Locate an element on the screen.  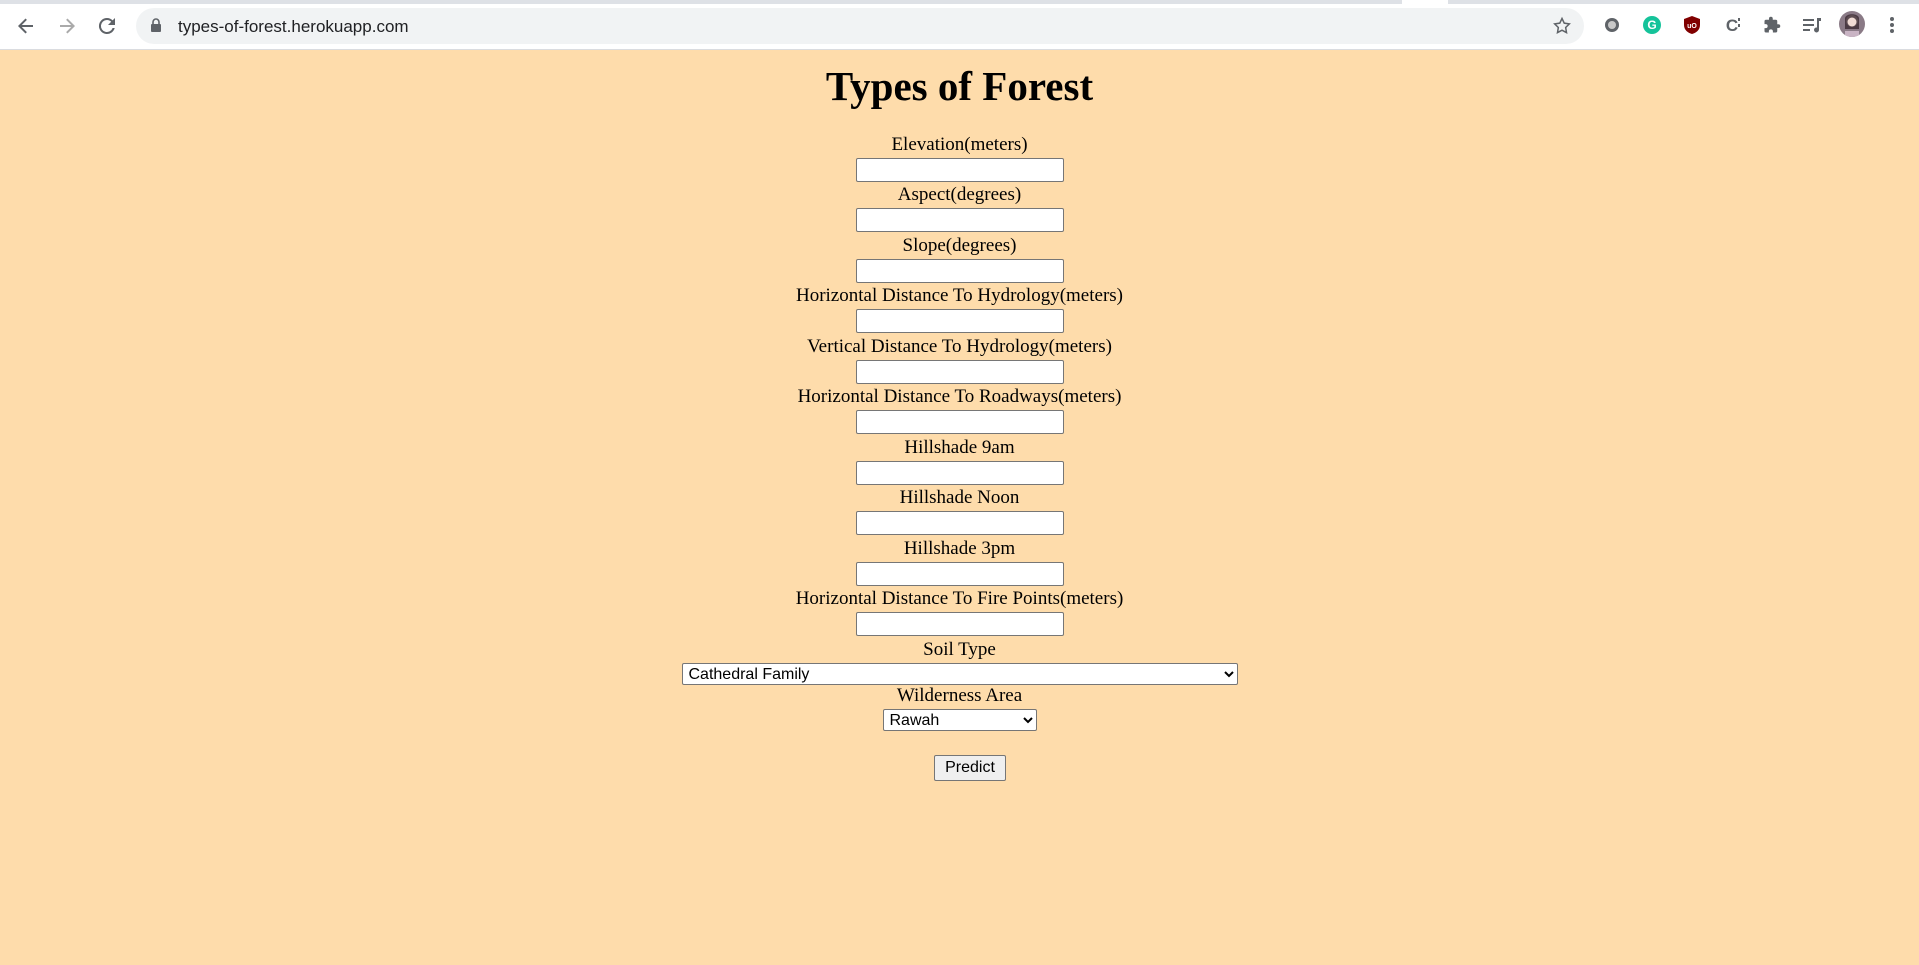
soil-type-select: Cathedral Family is located at coordinates (959, 674).